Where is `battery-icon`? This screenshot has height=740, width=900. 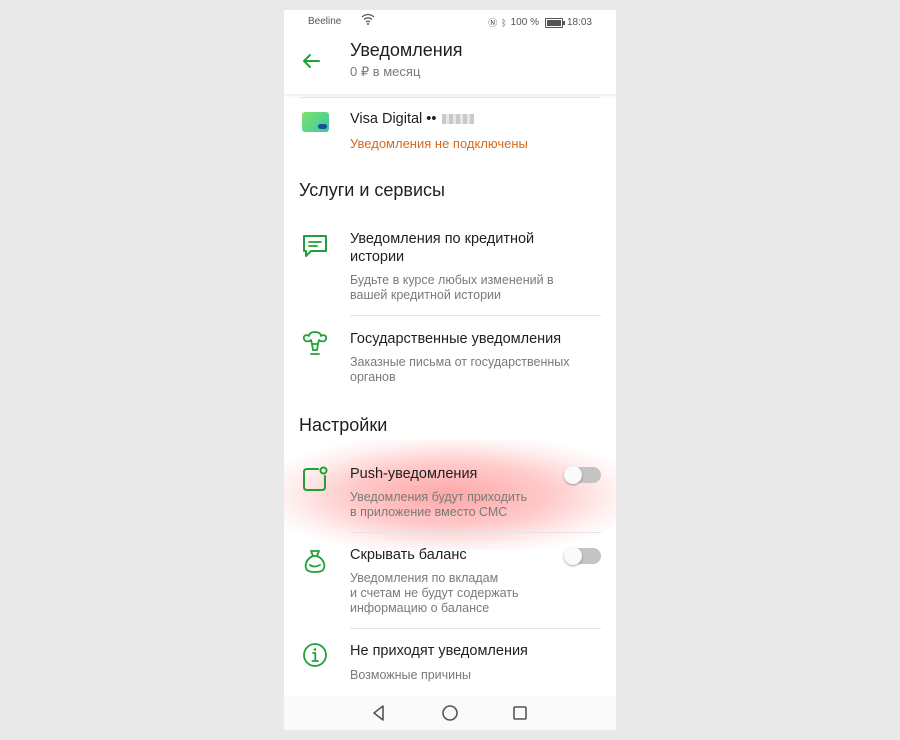 battery-icon is located at coordinates (554, 22).